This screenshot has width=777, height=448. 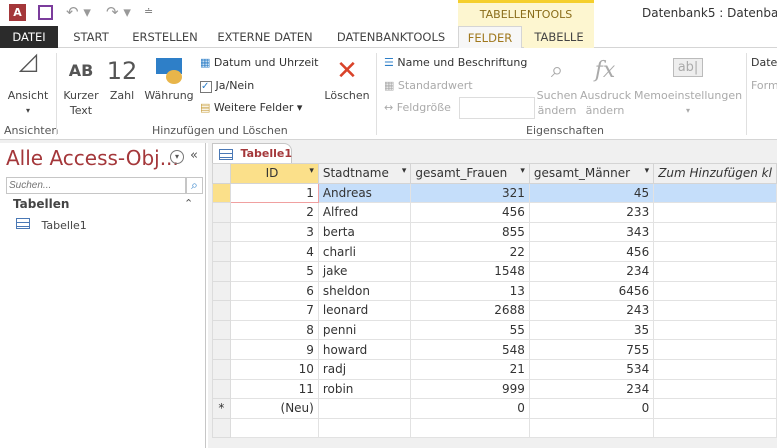 I want to click on save-icon, so click(x=45, y=12).